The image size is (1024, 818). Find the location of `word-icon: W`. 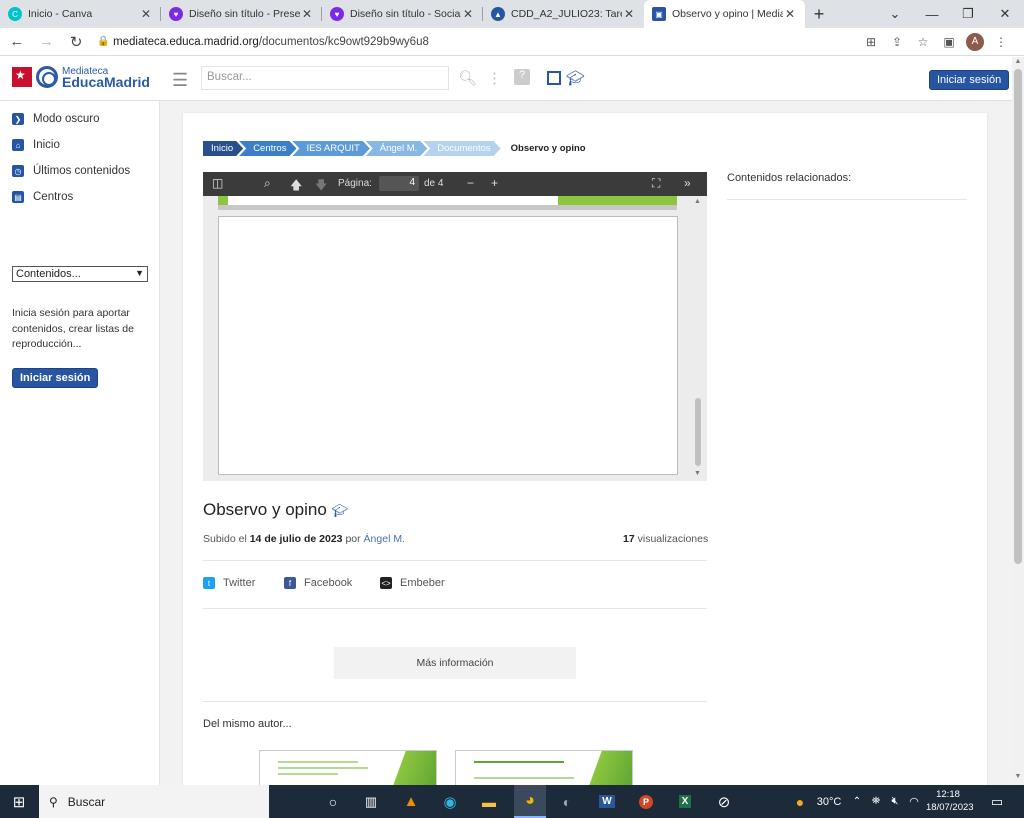

word-icon: W is located at coordinates (607, 801).